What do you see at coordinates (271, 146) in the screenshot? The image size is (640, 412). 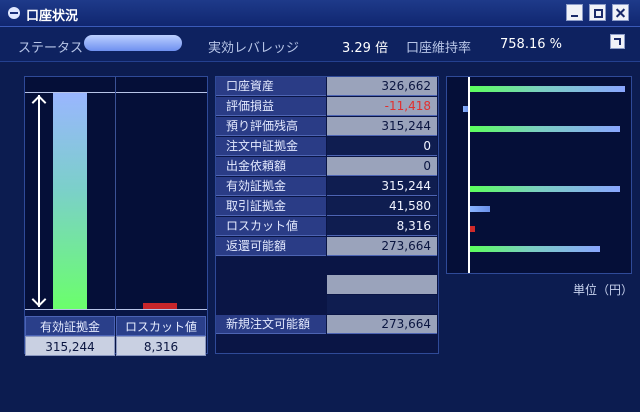 I see `row-label: 注文中証拠金` at bounding box center [271, 146].